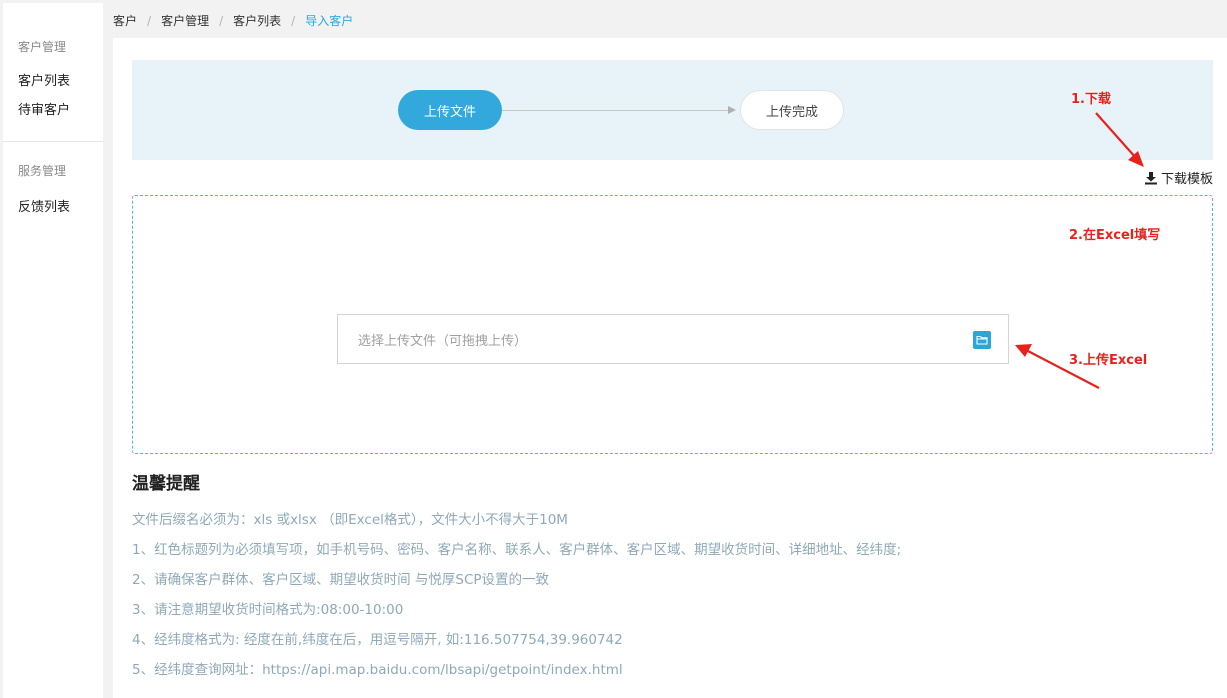 The image size is (1227, 698). What do you see at coordinates (341, 580) in the screenshot?
I see `tip-line: 2、请确保客户群体、客户区域、期望收货时间 与悦厚SCP设置的一致` at bounding box center [341, 580].